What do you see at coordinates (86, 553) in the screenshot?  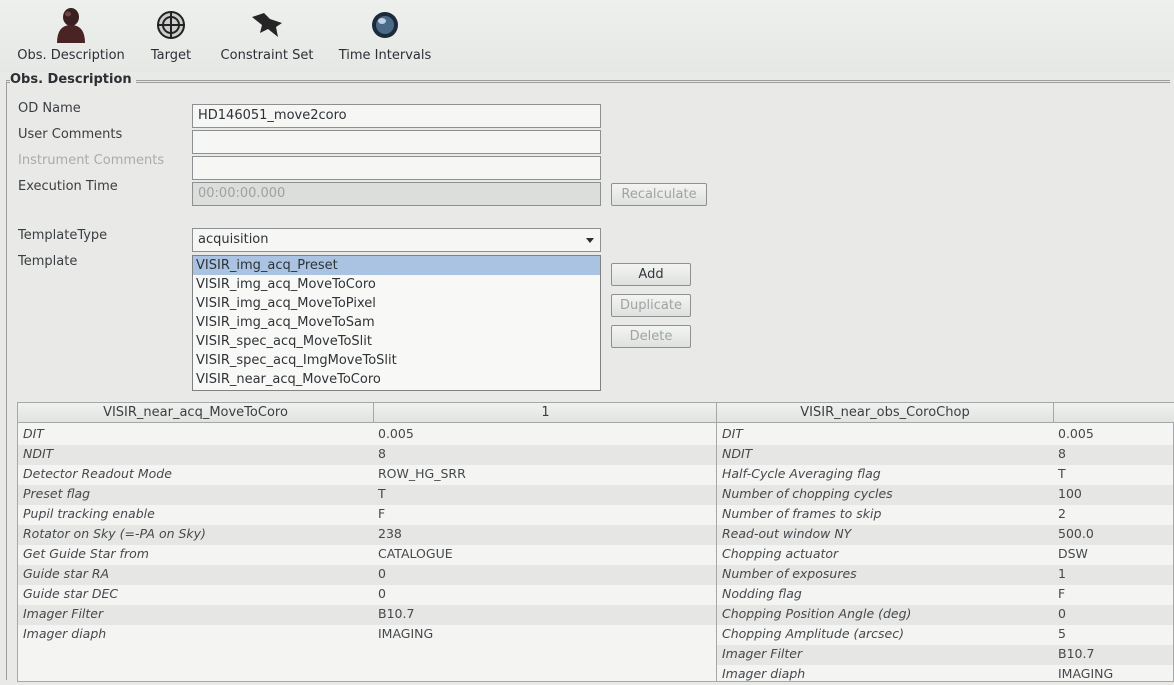 I see `param-name: Get Guide Star from` at bounding box center [86, 553].